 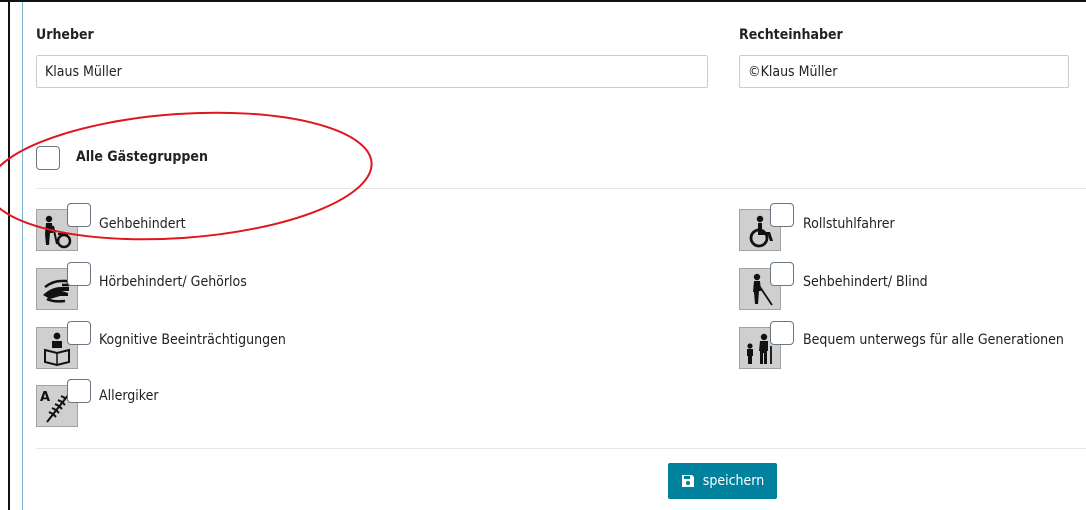 What do you see at coordinates (372, 71) in the screenshot?
I see `author-input` at bounding box center [372, 71].